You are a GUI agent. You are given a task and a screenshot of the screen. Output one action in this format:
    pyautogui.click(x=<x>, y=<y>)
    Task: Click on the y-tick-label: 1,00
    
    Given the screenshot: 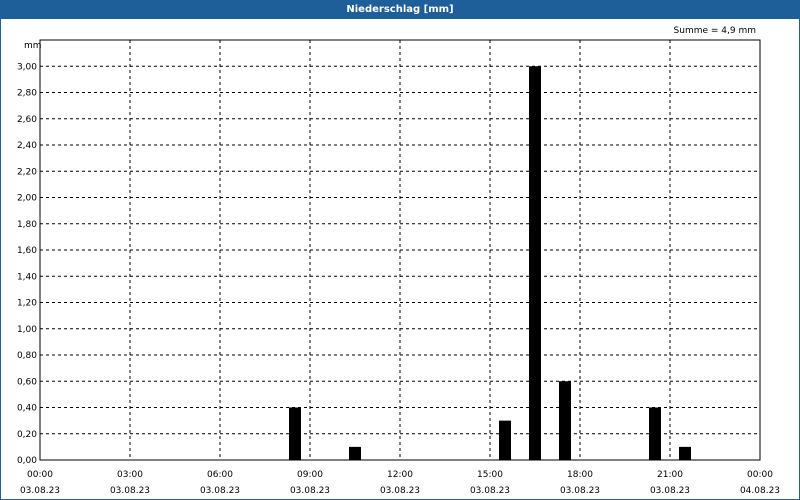 What is the action you would take?
    pyautogui.click(x=27, y=330)
    